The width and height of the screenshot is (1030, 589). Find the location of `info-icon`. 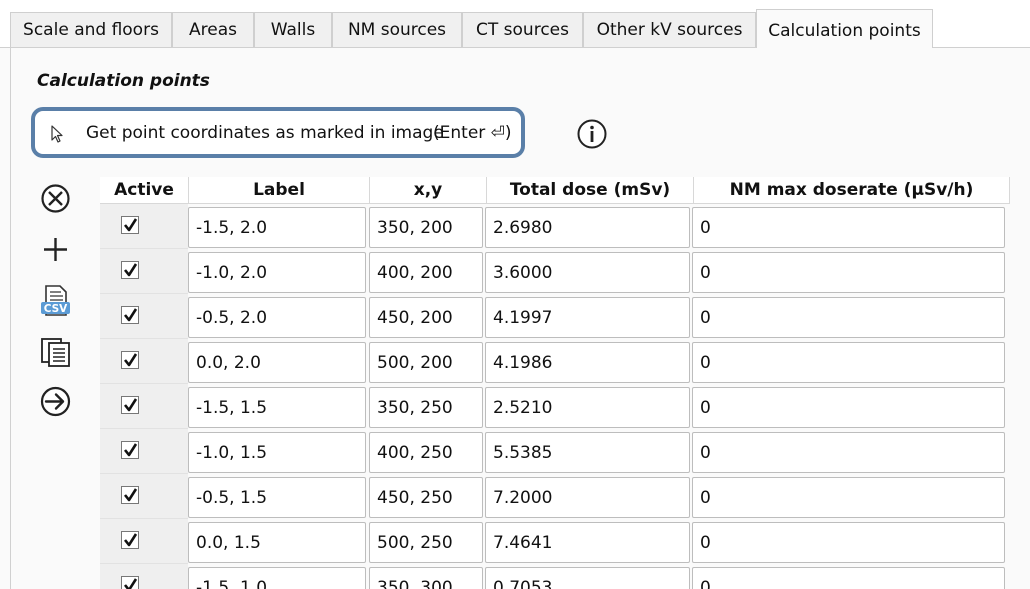

info-icon is located at coordinates (592, 134).